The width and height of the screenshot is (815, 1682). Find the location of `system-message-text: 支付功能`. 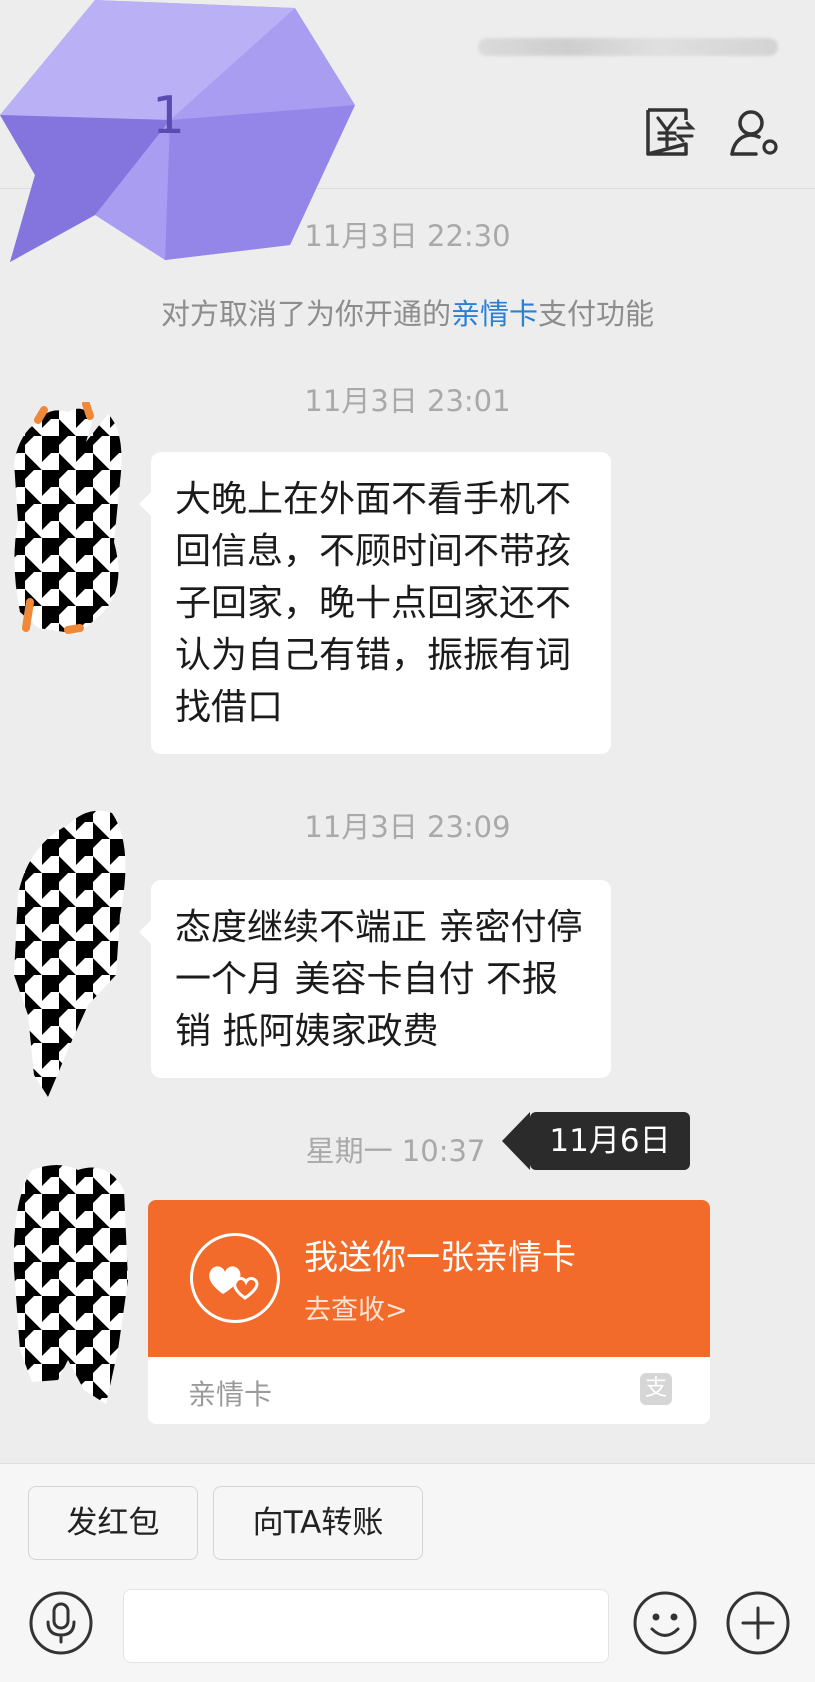

system-message-text: 支付功能 is located at coordinates (596, 314).